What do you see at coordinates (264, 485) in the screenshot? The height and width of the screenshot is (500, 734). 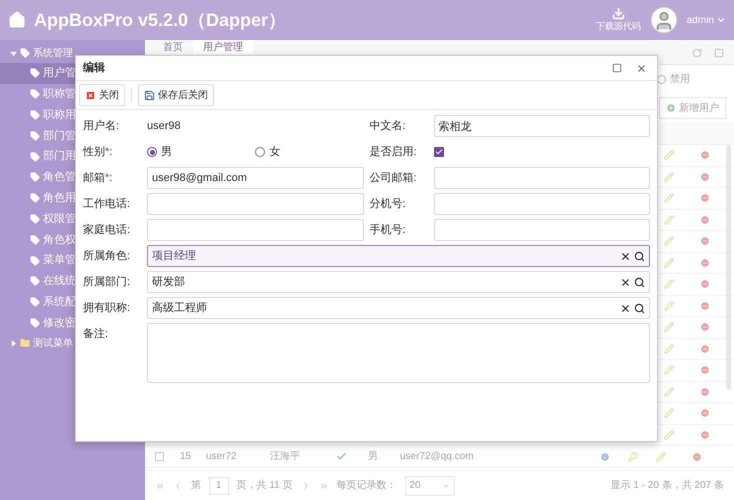 I see `pager-text: 页，共 11 页` at bounding box center [264, 485].